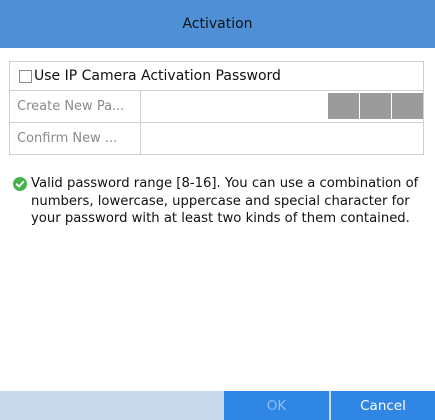 The width and height of the screenshot is (435, 420). What do you see at coordinates (282, 106) in the screenshot?
I see `create-password-input` at bounding box center [282, 106].